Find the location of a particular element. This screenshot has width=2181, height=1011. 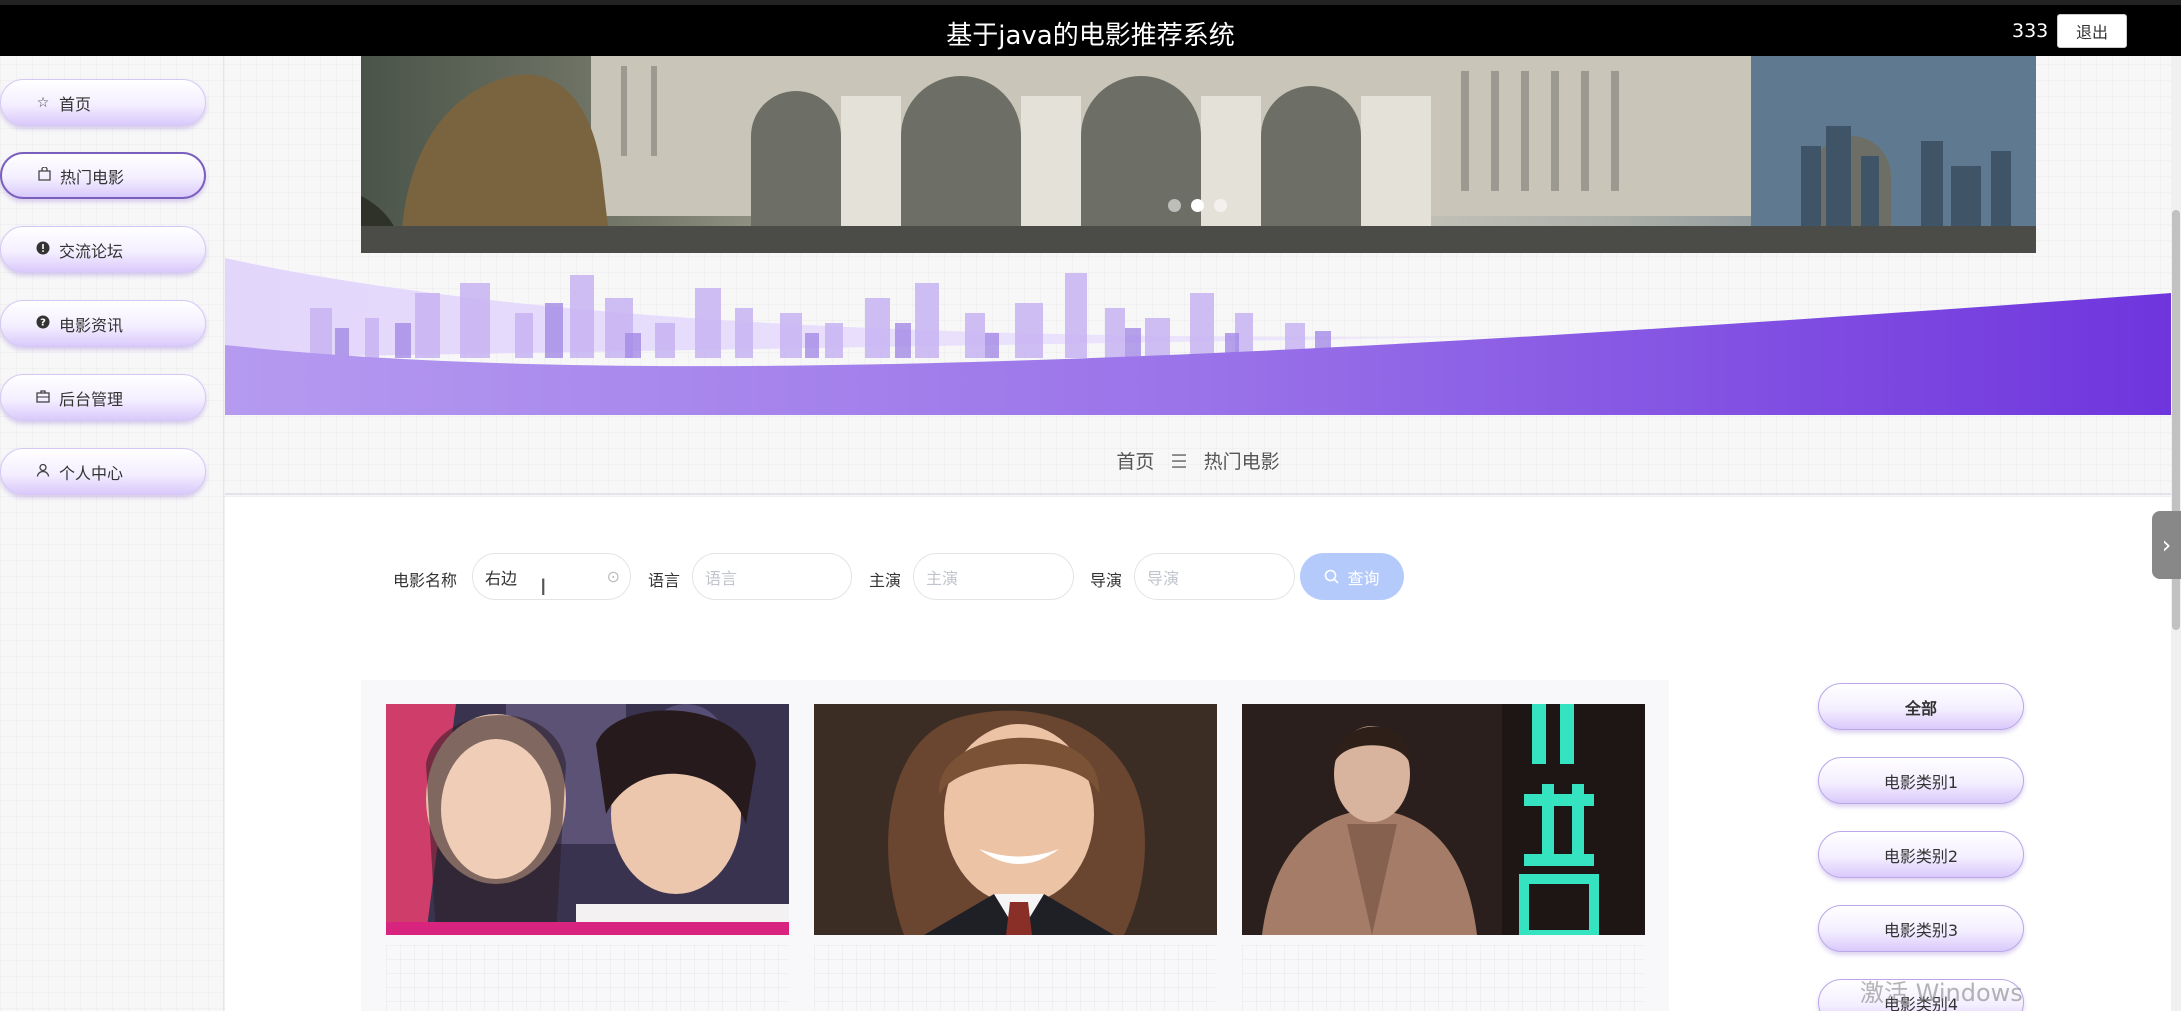

language-label: 语言 is located at coordinates (664, 580).